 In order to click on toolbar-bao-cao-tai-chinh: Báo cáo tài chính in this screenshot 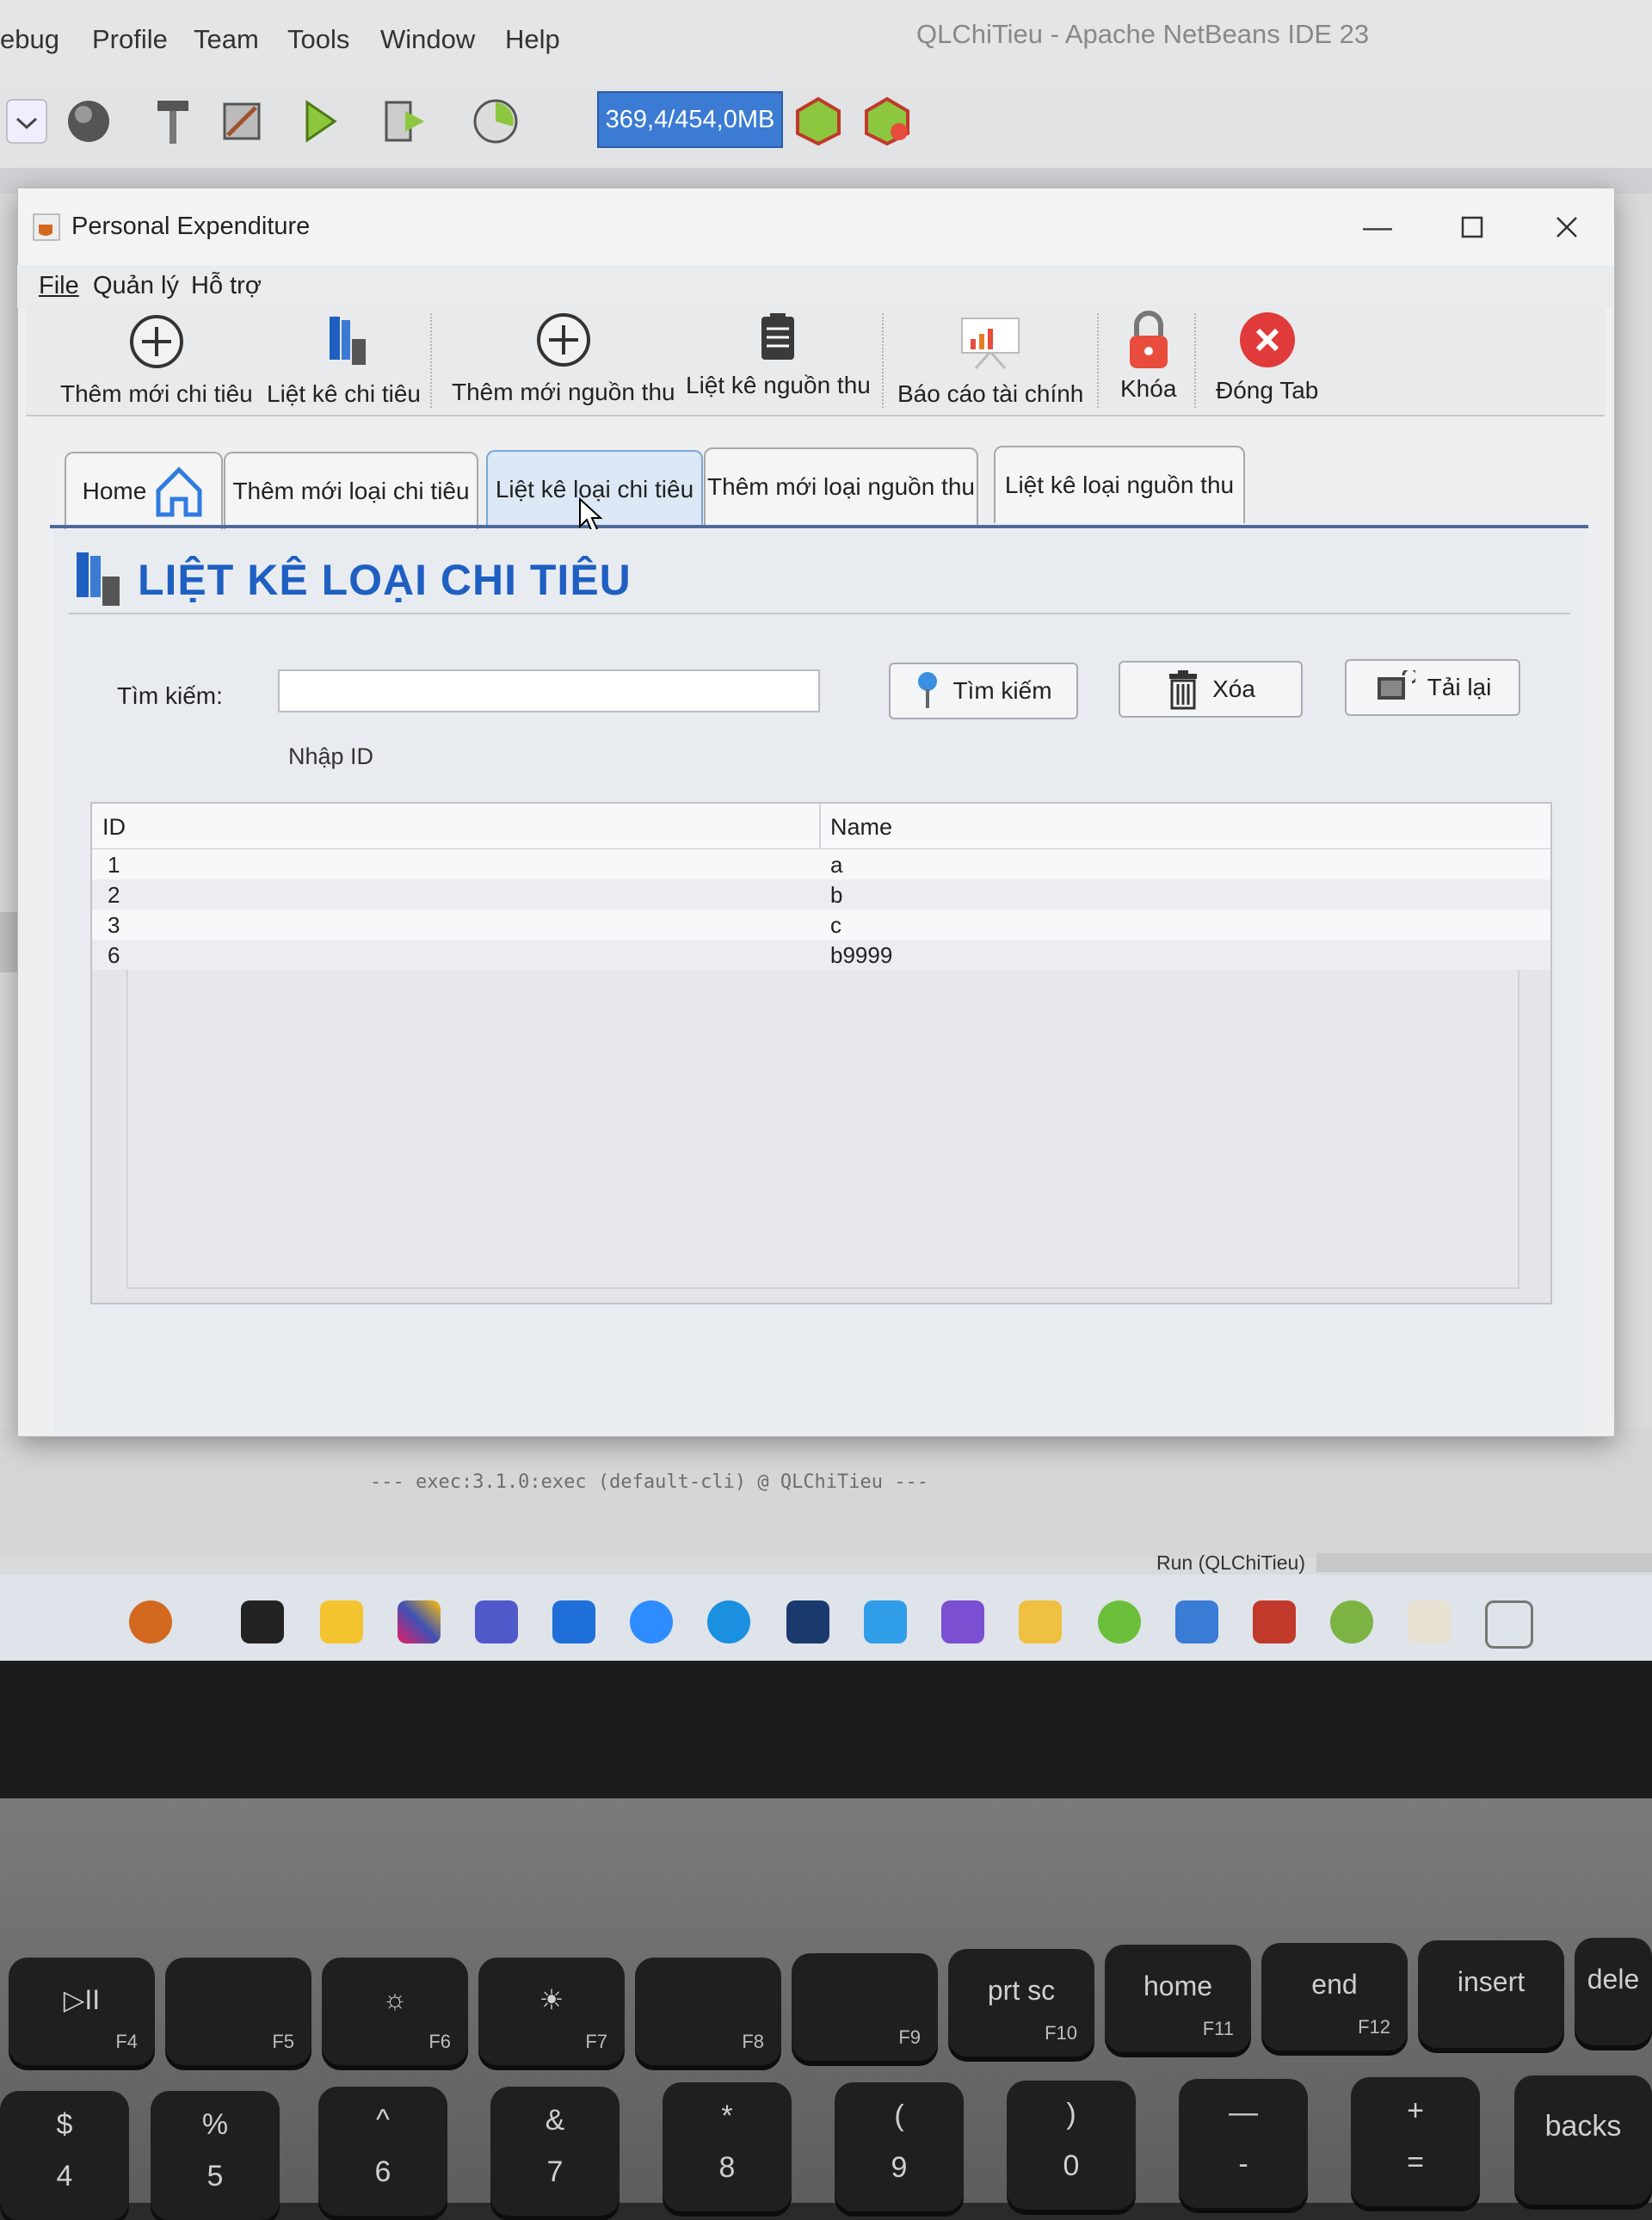, I will do `click(990, 360)`.